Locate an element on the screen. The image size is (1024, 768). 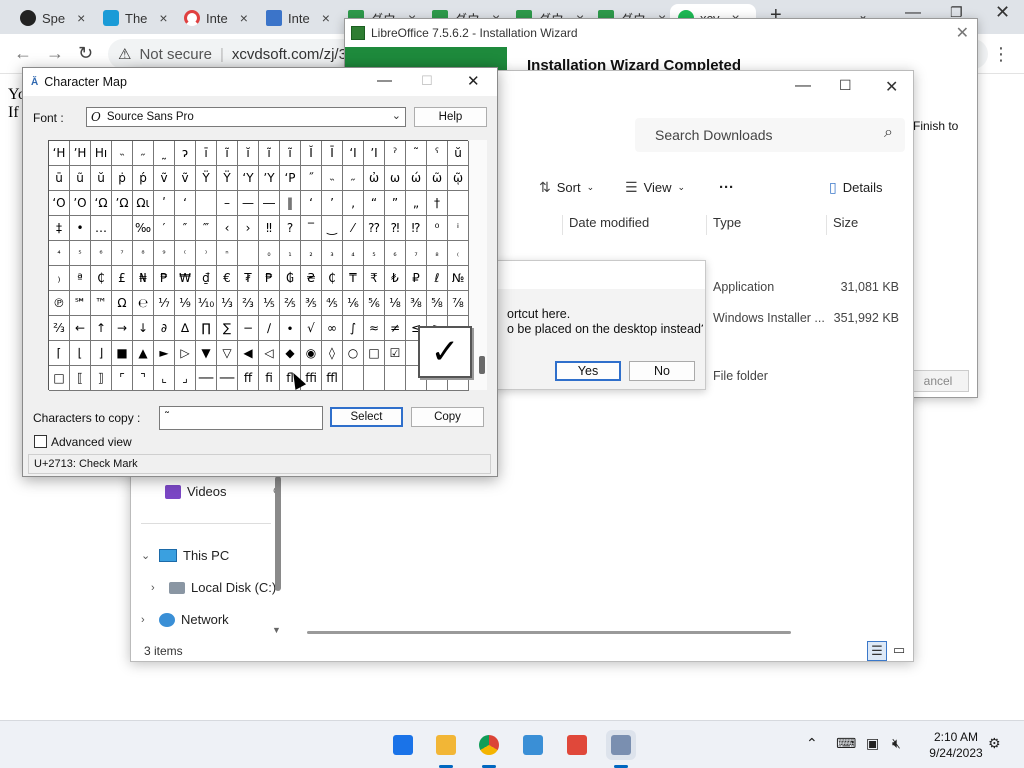
character-cell: ˁ is located at coordinates (437, 153).